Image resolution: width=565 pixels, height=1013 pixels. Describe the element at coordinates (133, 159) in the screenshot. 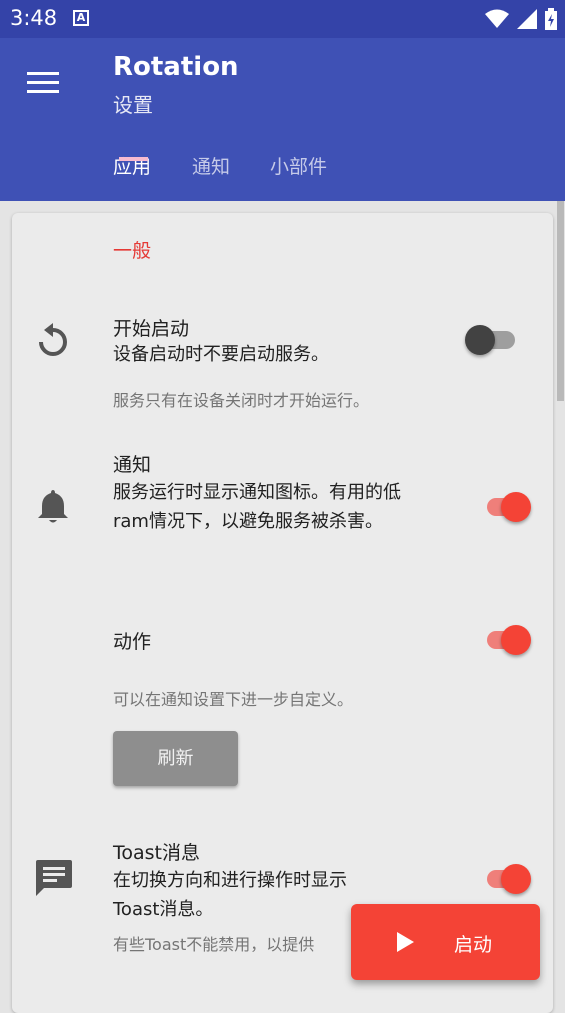

I see `tab-indicator` at that location.